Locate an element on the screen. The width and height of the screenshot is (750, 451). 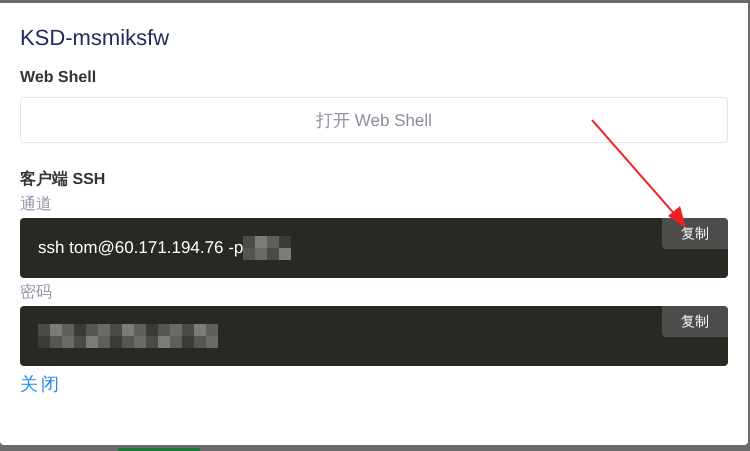
section-heading: Web Shell is located at coordinates (59, 78).